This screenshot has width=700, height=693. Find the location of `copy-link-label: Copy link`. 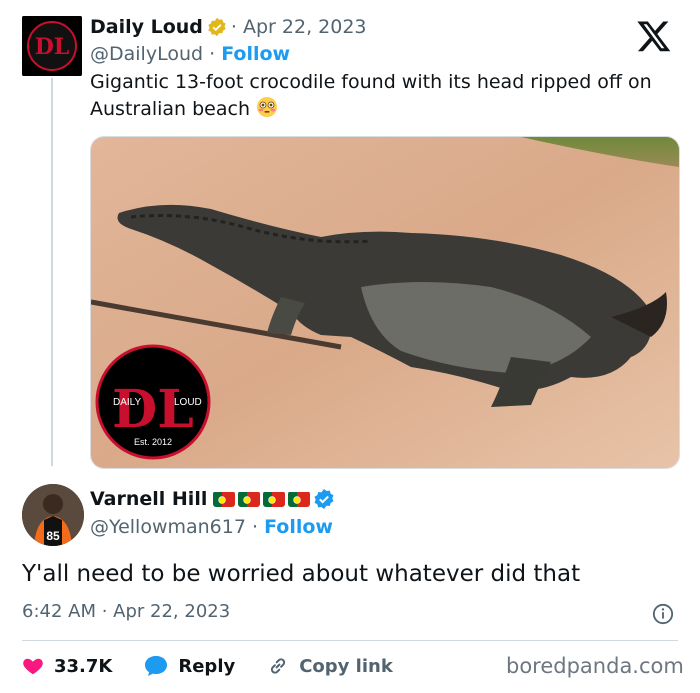

copy-link-label: Copy link is located at coordinates (346, 666).